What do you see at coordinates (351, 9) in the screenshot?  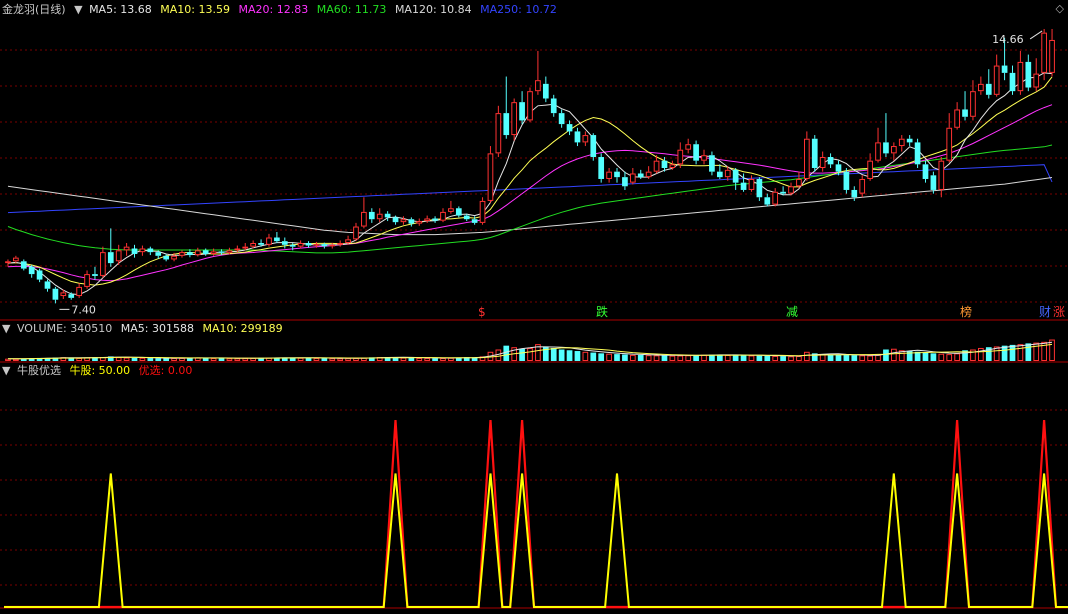 I see `ma60-label: MA60: 11.73` at bounding box center [351, 9].